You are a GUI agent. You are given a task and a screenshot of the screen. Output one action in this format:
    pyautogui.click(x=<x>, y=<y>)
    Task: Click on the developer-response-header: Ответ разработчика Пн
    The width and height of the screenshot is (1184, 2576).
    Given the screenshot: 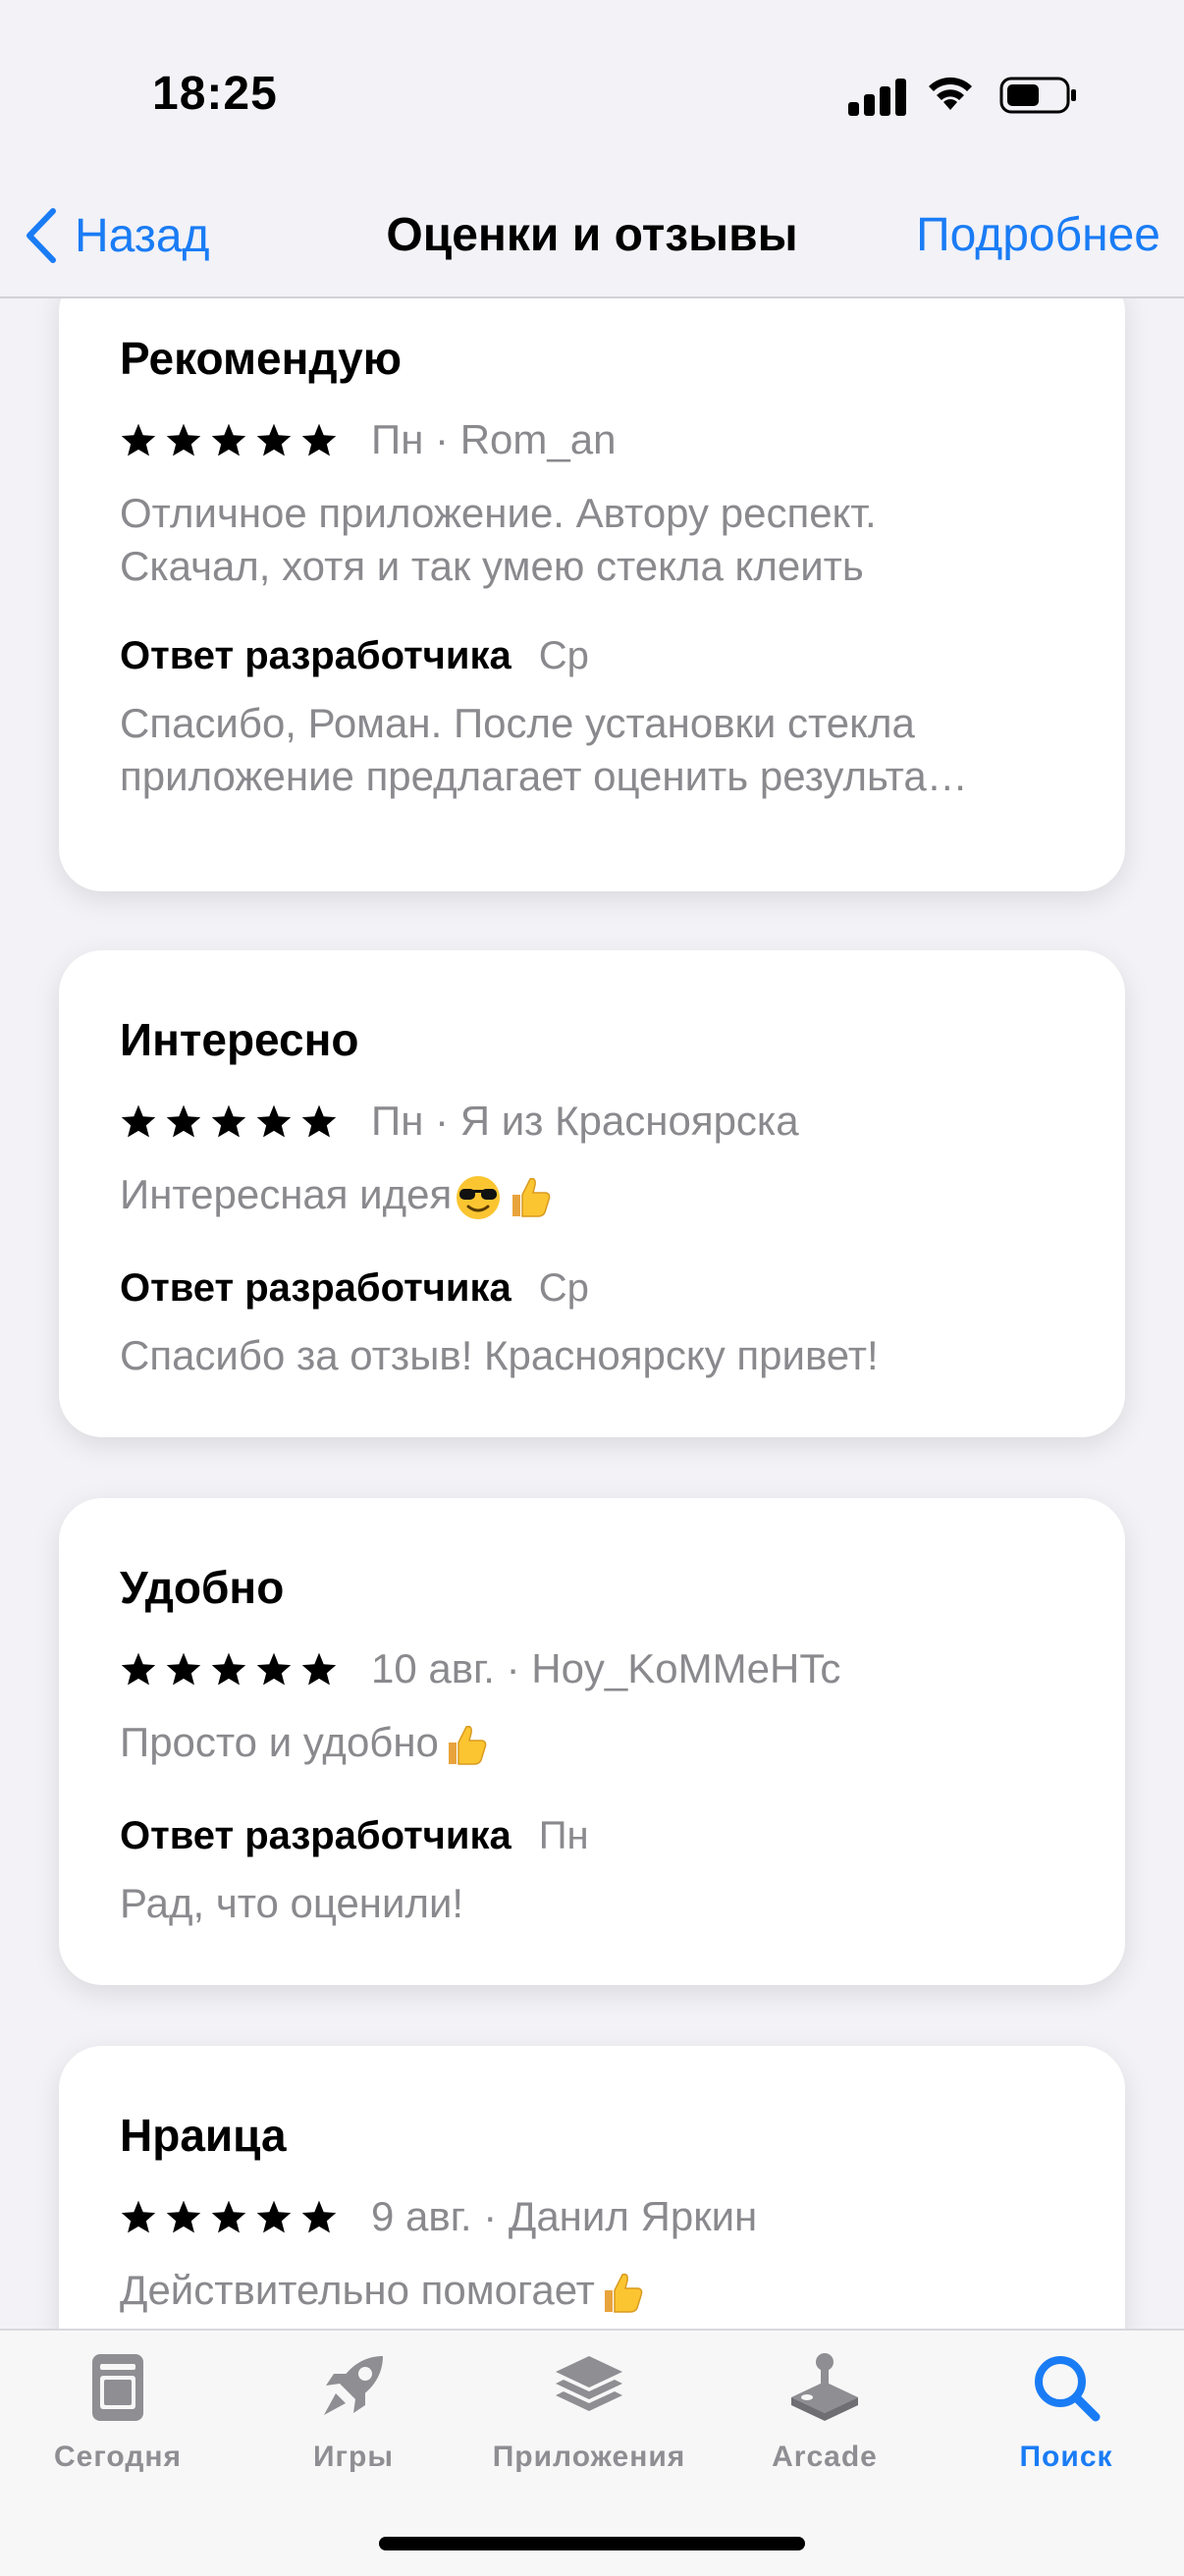 What is the action you would take?
    pyautogui.click(x=355, y=1836)
    